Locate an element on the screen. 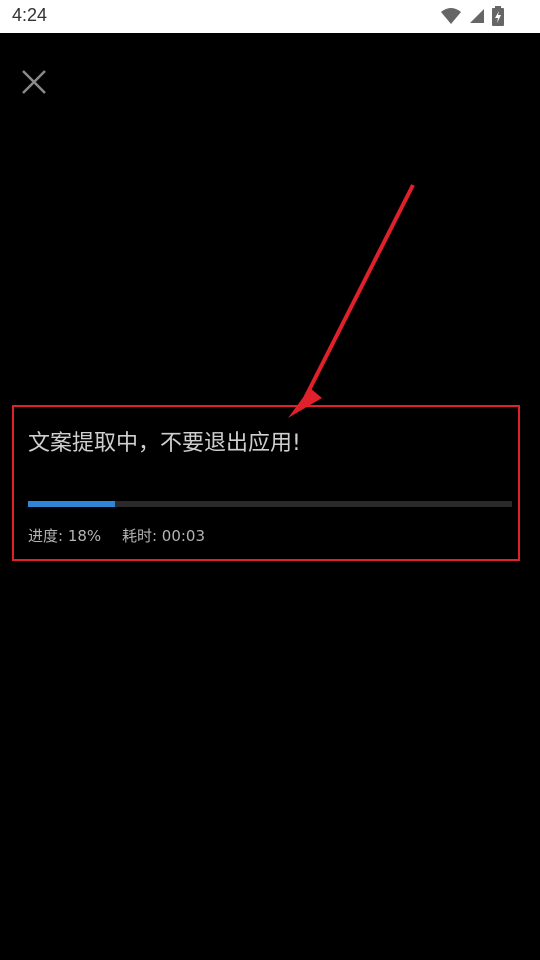 The width and height of the screenshot is (540, 960). progress-bar-fill is located at coordinates (72, 504).